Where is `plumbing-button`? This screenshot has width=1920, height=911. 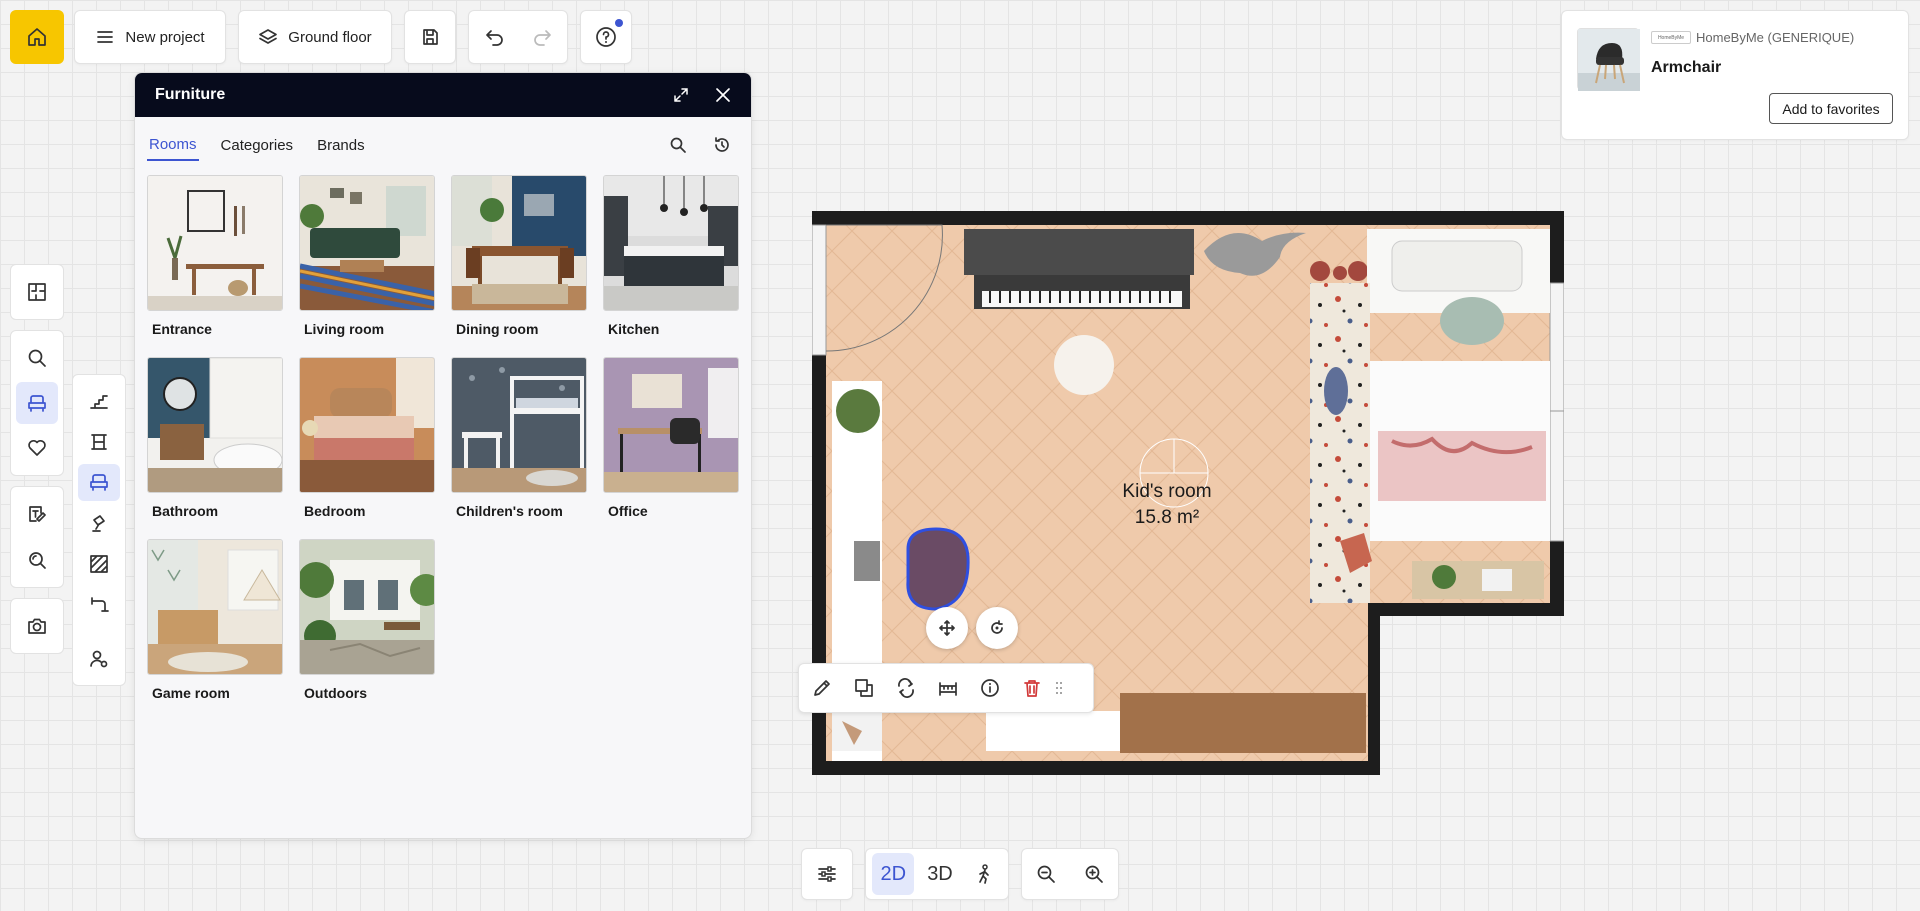
plumbing-button is located at coordinates (99, 604).